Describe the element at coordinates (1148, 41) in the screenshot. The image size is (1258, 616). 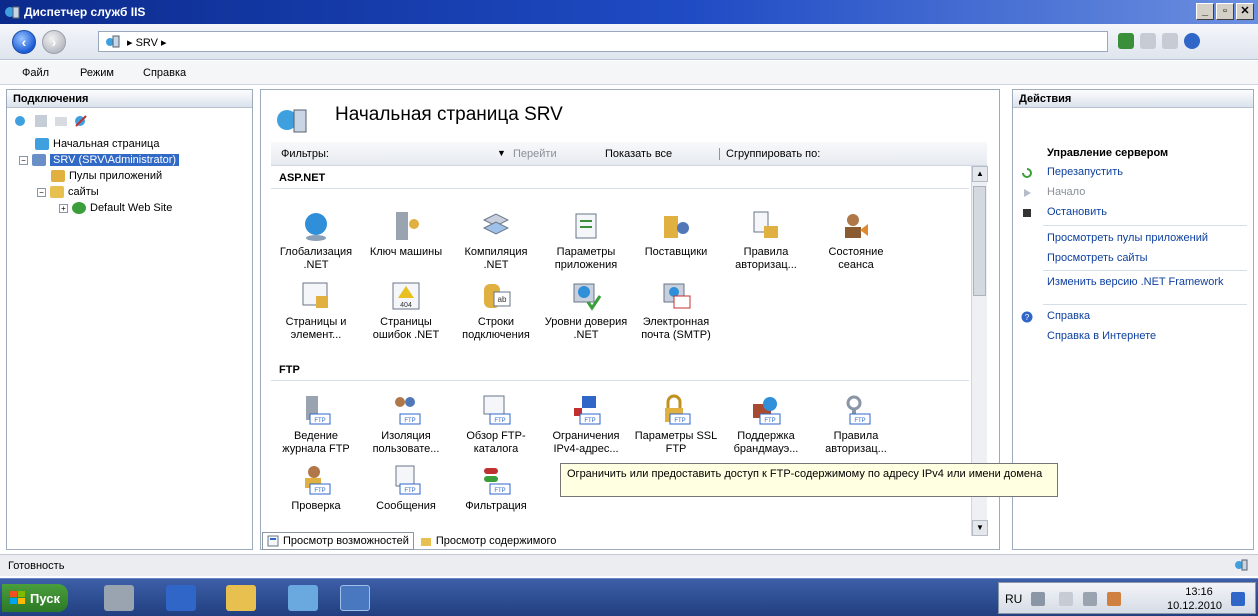
I see `stop-icon` at that location.